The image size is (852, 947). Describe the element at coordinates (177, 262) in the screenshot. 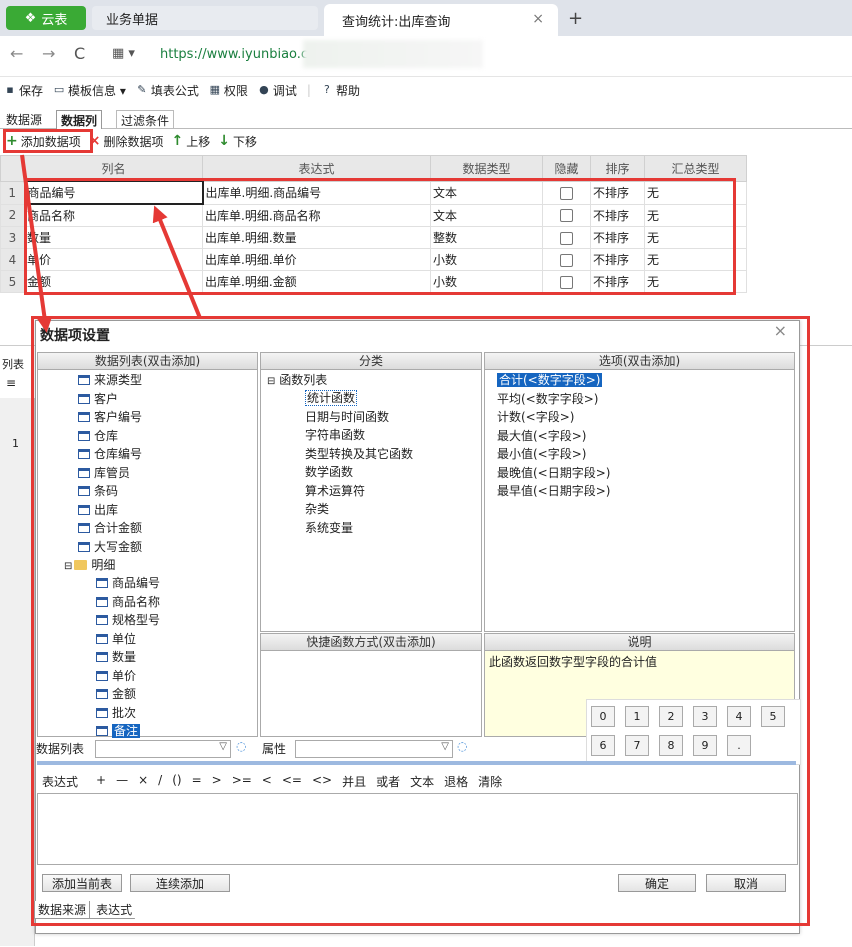

I see `arrow-dialog-to-grid` at that location.